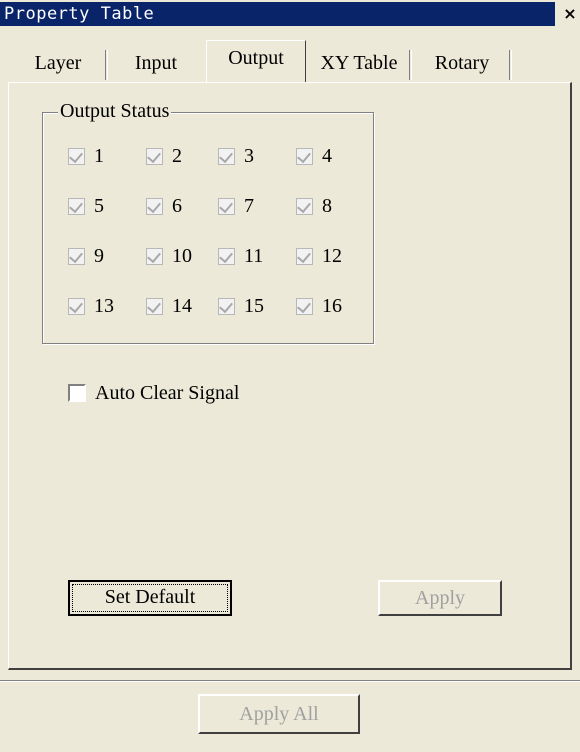 This screenshot has width=580, height=752. I want to click on checkbox-label: 4, so click(327, 156).